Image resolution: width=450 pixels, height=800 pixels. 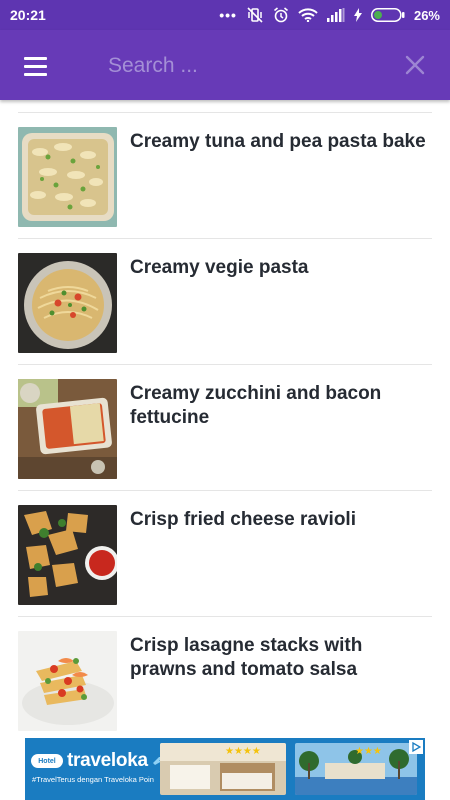 I want to click on recipe-title: Creamy tuna and pea pasta bake, so click(x=278, y=141).